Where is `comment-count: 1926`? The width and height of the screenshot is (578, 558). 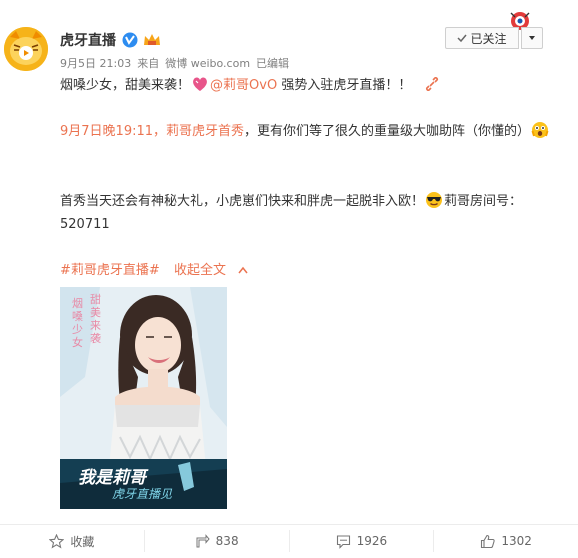 comment-count: 1926 is located at coordinates (372, 541).